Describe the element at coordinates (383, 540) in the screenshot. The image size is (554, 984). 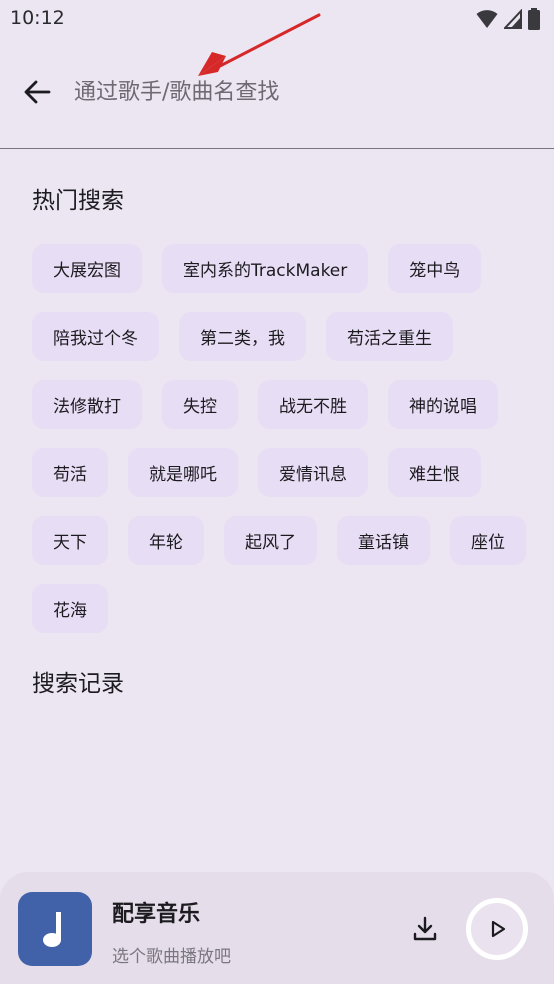
I see `hot-search-chip: 童话镇` at that location.